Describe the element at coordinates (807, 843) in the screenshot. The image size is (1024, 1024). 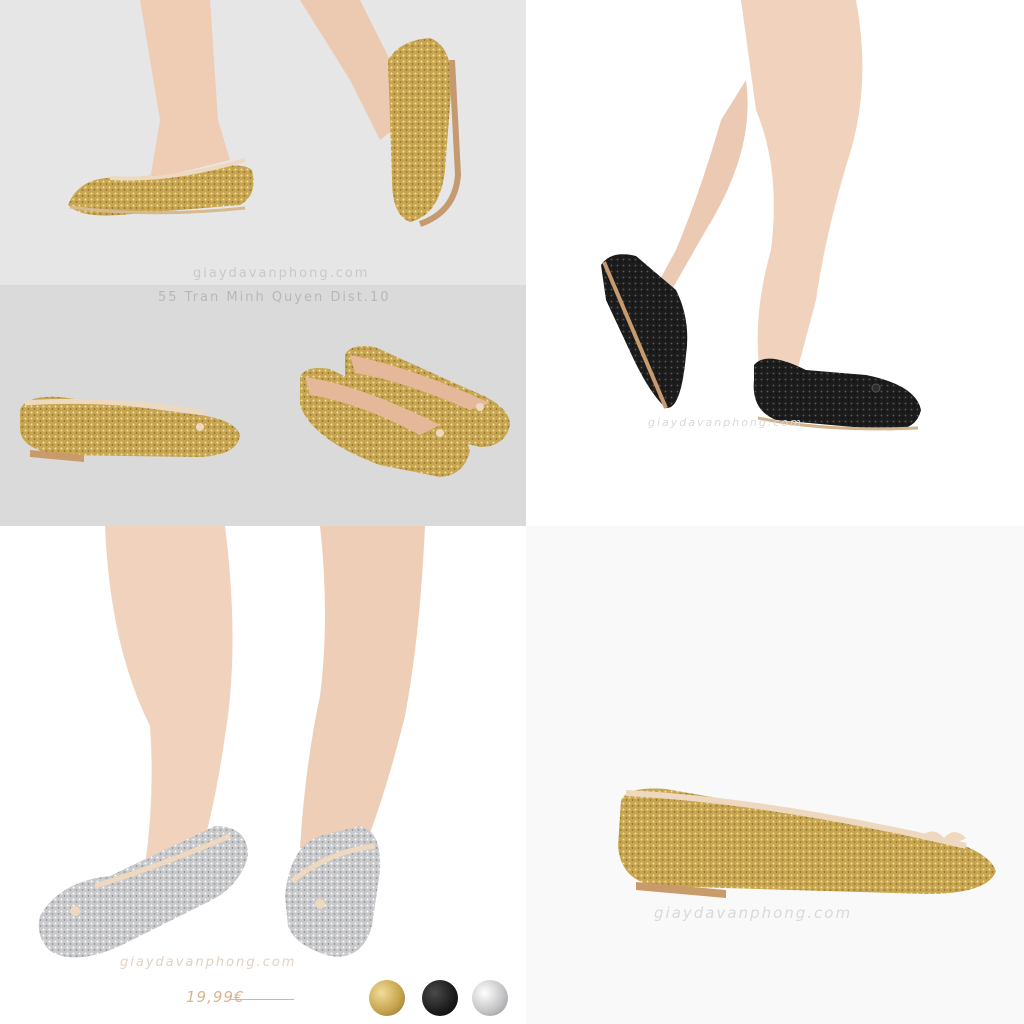
I see `gold-single-illustration` at that location.